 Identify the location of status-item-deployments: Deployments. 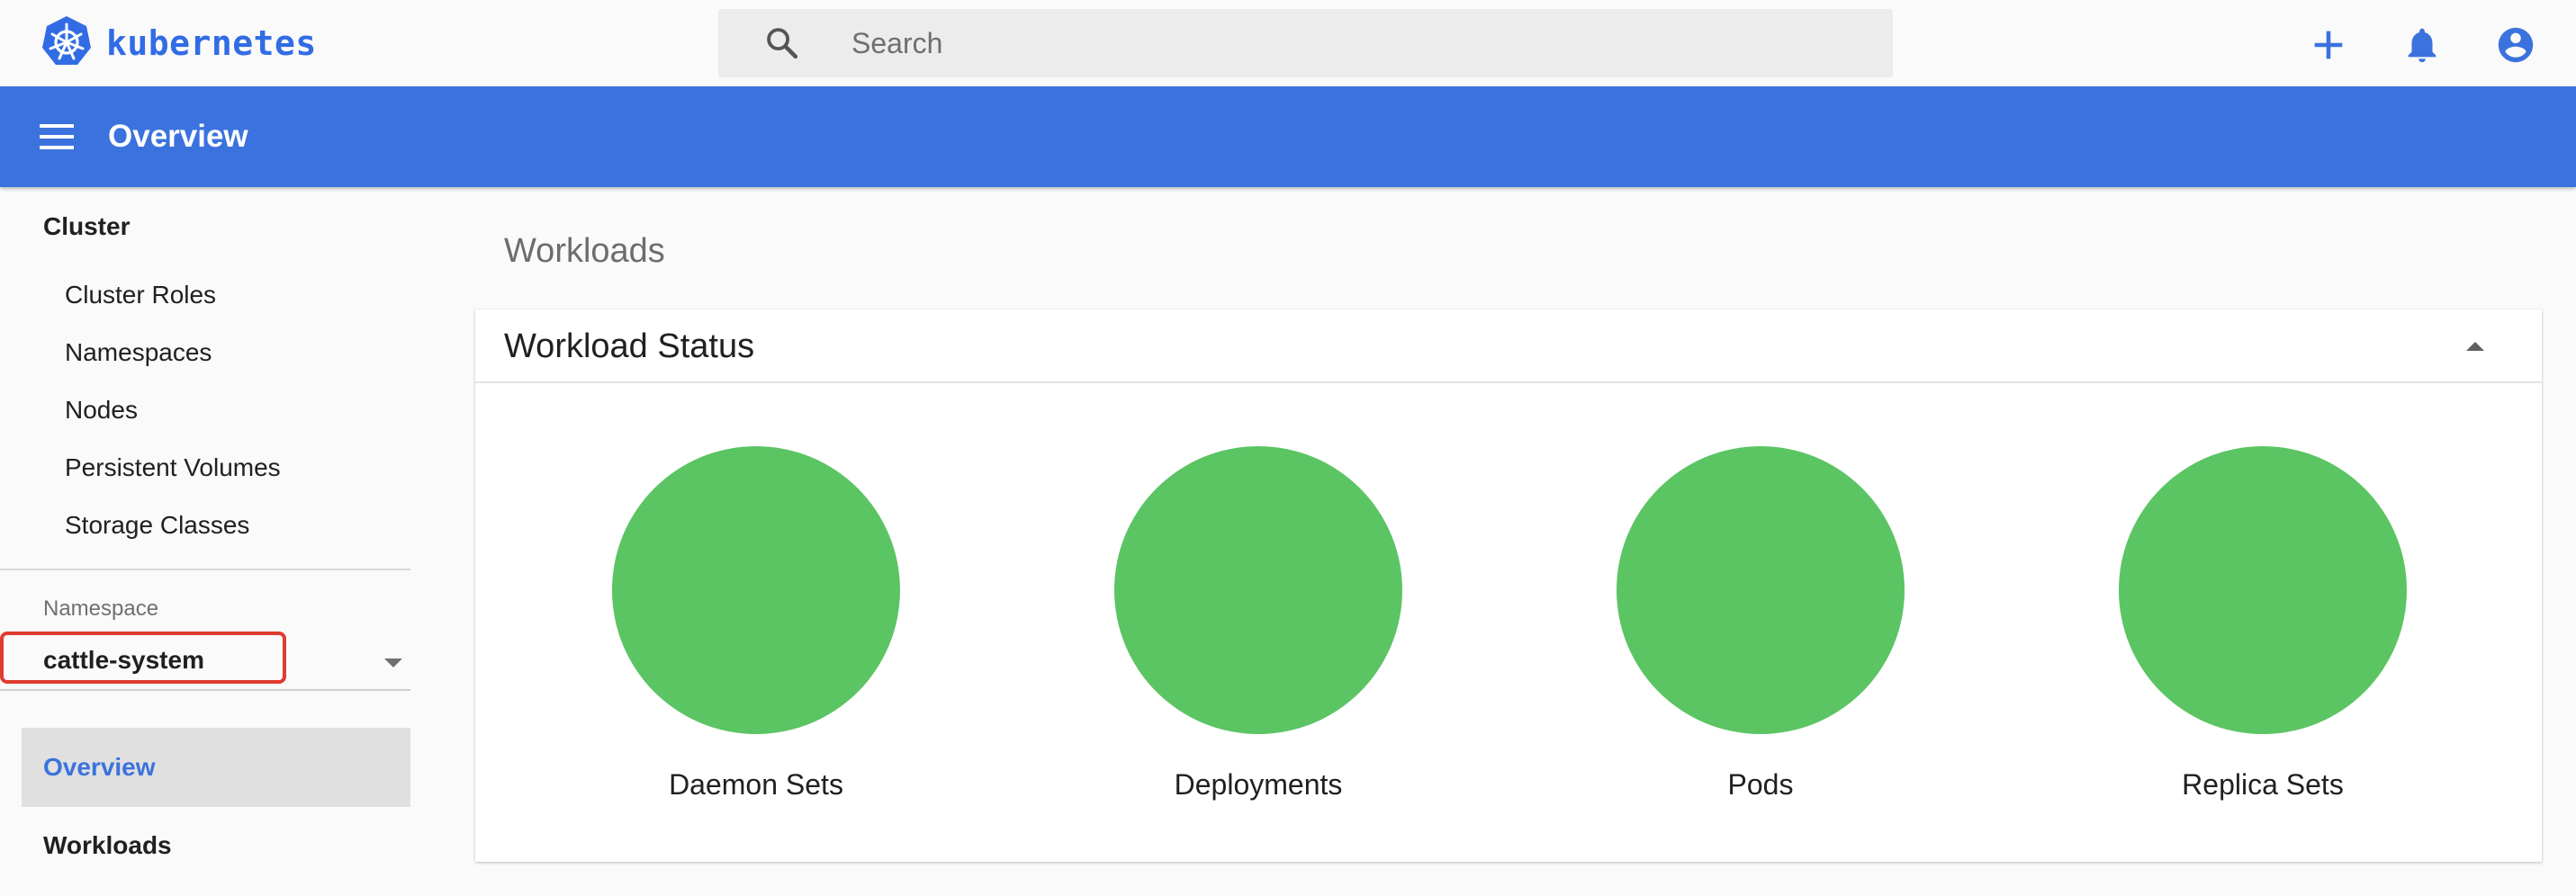
(1258, 626).